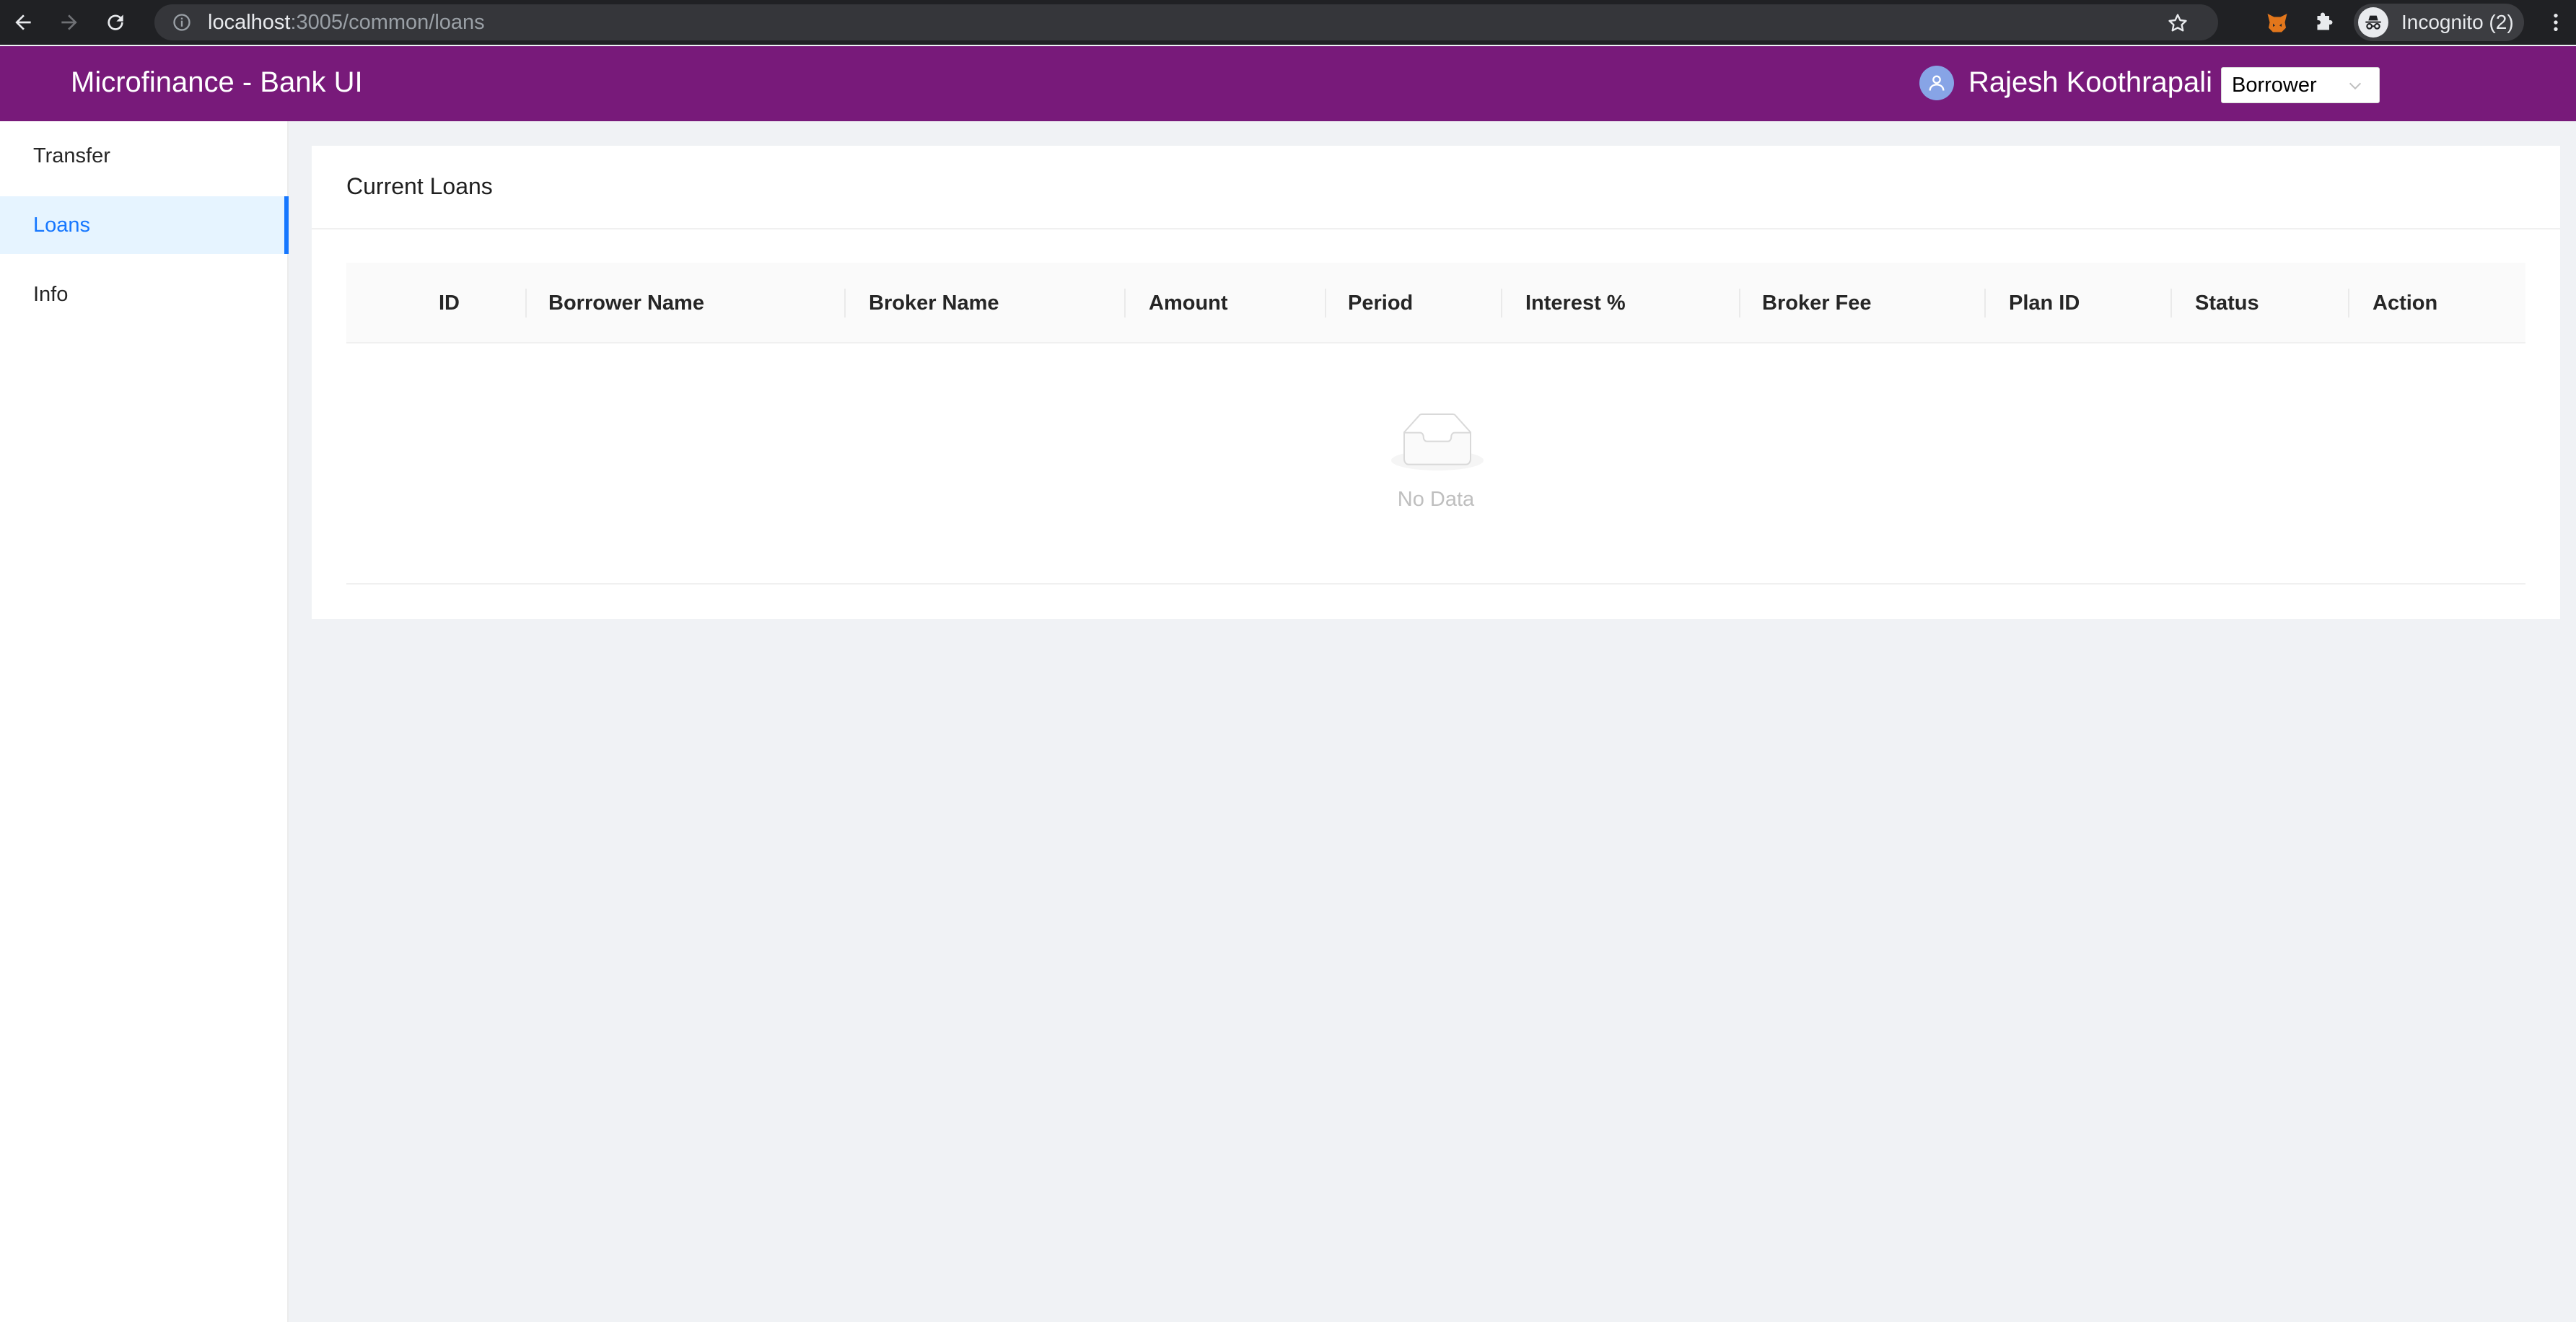 This screenshot has height=1322, width=2576. I want to click on sidebar-item-label: Info, so click(51, 294).